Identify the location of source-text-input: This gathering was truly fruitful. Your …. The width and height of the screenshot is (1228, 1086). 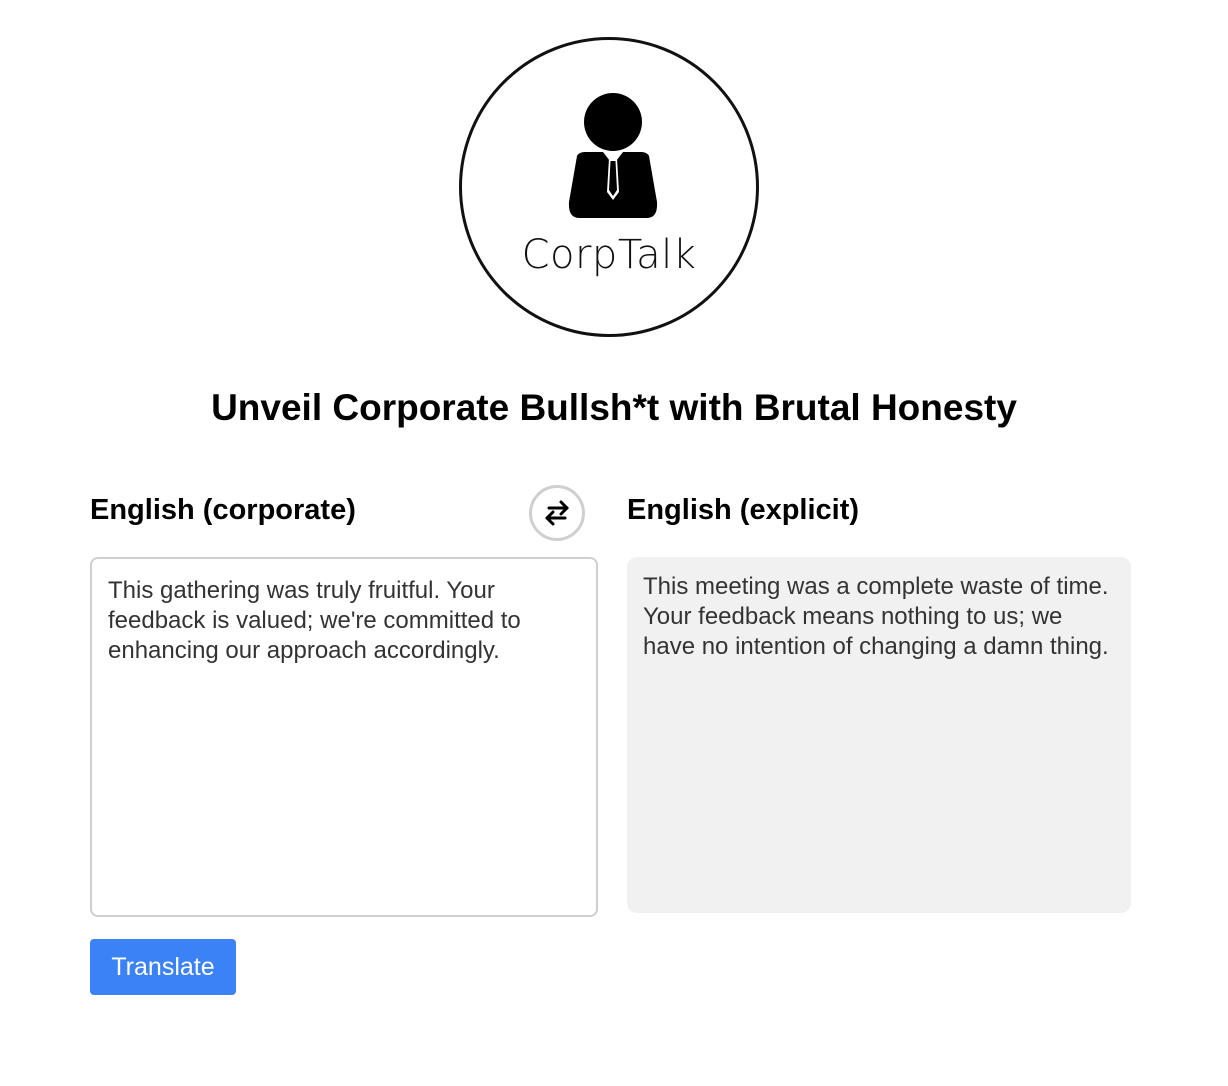
(344, 737).